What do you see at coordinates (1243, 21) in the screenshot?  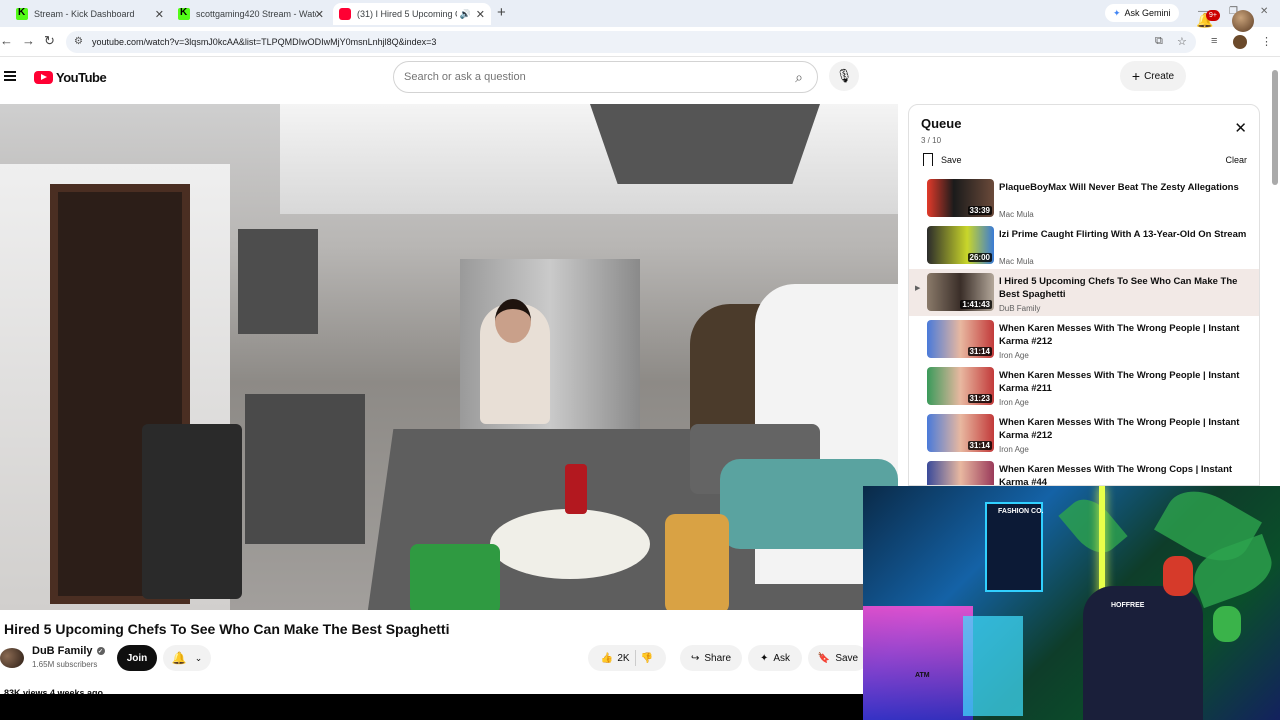 I see `user-avatar` at bounding box center [1243, 21].